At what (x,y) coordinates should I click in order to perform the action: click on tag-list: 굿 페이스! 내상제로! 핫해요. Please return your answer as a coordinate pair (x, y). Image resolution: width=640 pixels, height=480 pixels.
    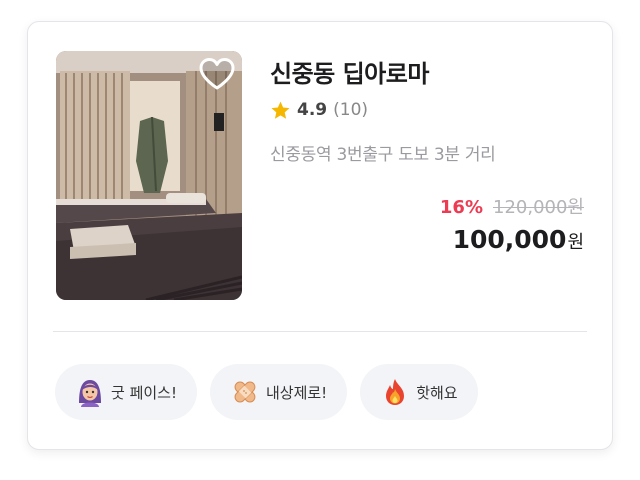
    Looking at the image, I should click on (266, 392).